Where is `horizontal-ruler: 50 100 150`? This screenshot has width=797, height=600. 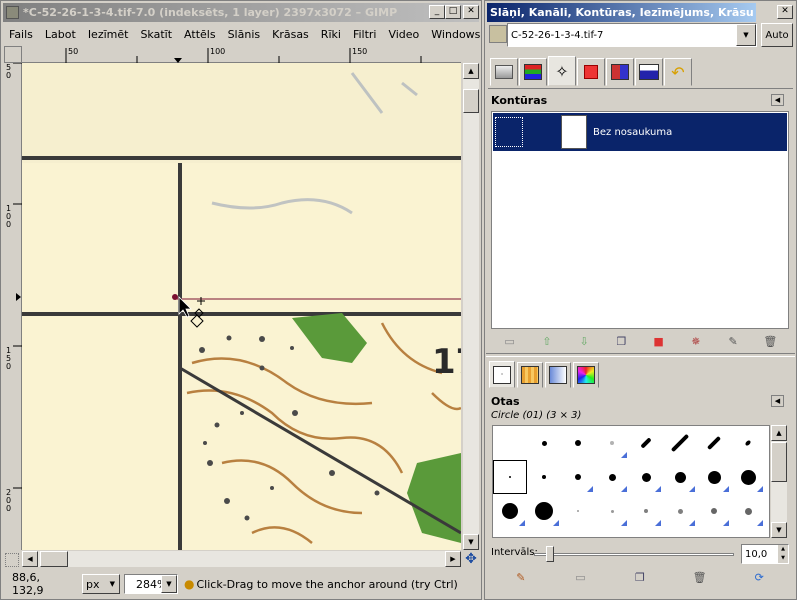 horizontal-ruler: 50 100 150 is located at coordinates (241, 54).